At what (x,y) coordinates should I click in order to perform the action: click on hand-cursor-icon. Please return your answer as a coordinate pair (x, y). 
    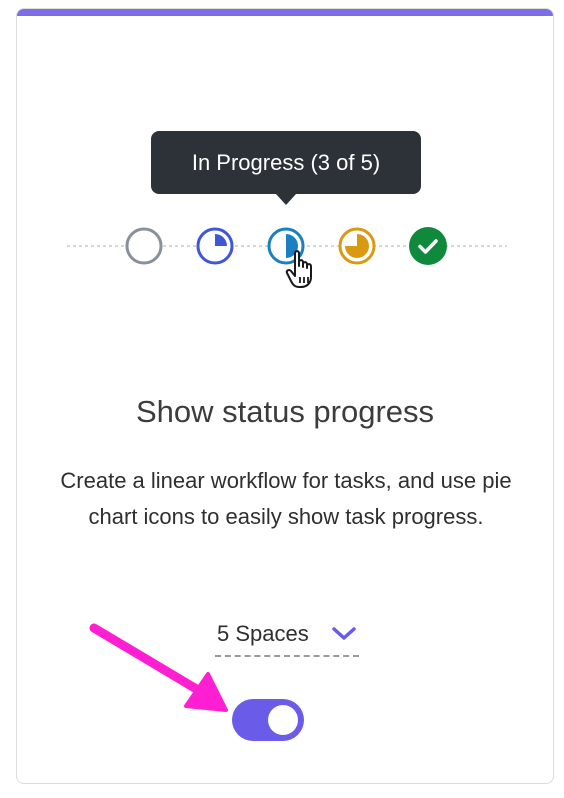
    Looking at the image, I should click on (298, 269).